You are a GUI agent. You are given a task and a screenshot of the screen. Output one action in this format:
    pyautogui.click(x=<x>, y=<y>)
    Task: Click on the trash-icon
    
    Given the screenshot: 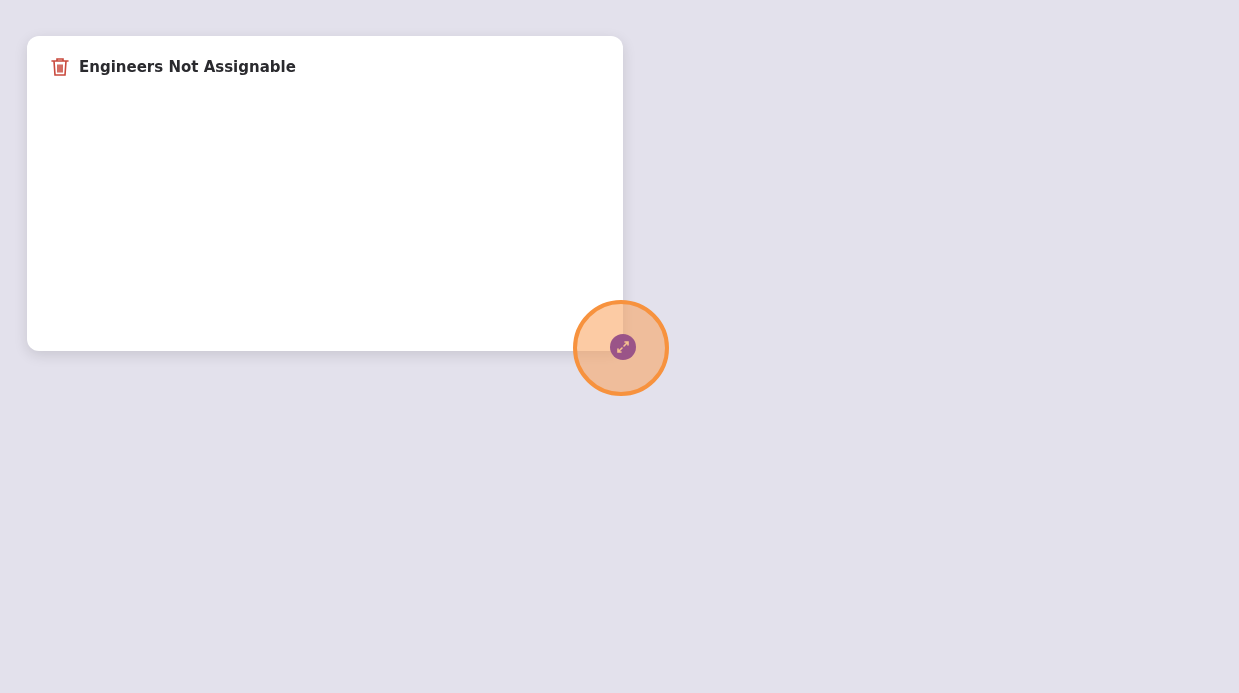 What is the action you would take?
    pyautogui.click(x=60, y=67)
    